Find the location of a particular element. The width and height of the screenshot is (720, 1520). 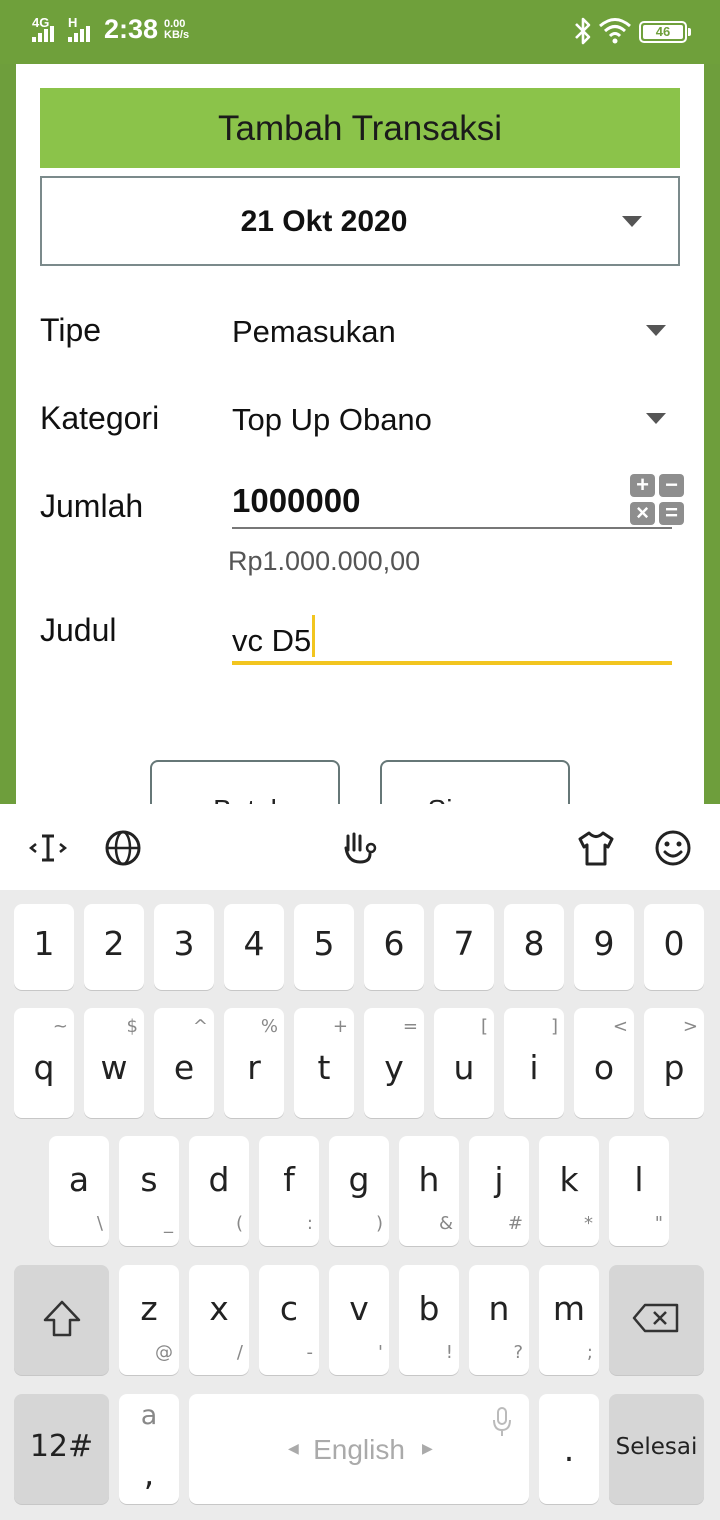

key-j: j # is located at coordinates (499, 1191).